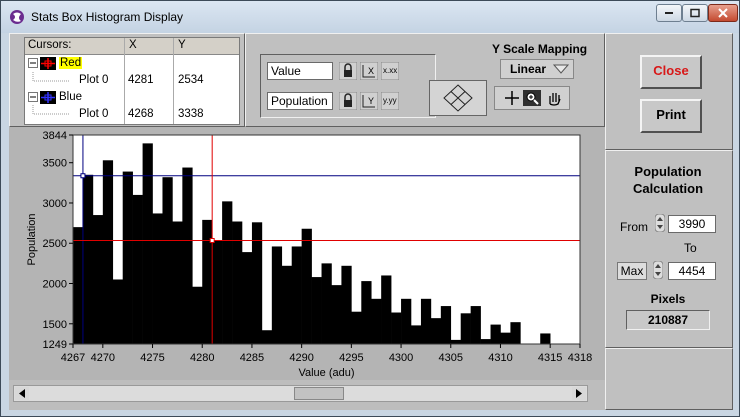 The height and width of the screenshot is (417, 740). I want to click on y-tick-label: 2500, so click(55, 244).